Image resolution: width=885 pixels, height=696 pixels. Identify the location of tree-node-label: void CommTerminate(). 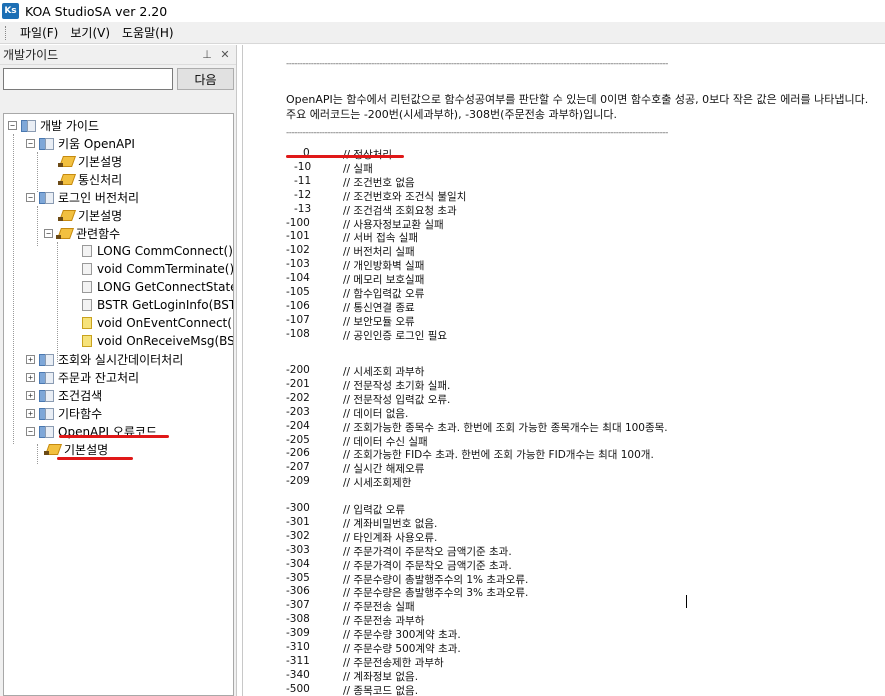
(165, 269).